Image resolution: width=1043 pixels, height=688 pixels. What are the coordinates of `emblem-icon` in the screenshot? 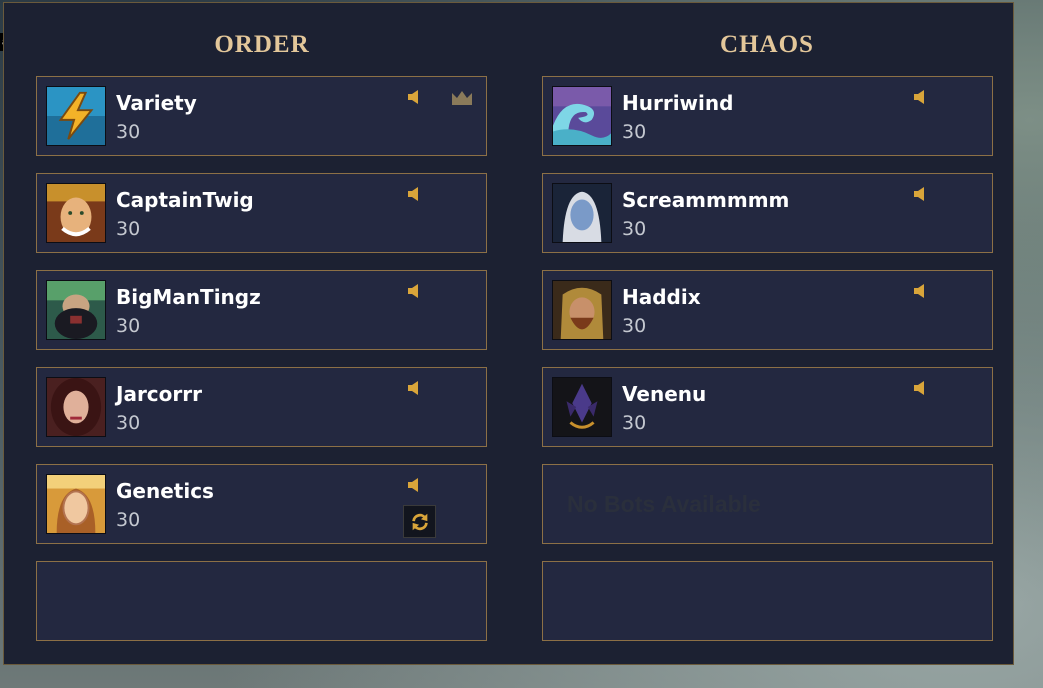 It's located at (582, 407).